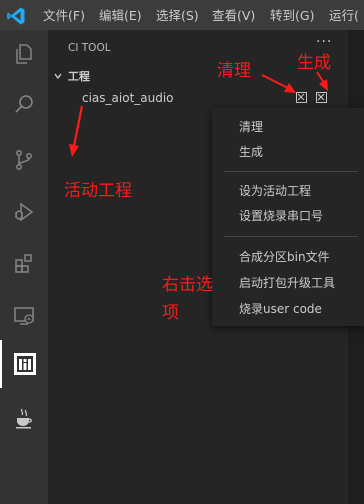  I want to click on annotation-right-click-line1: 右击选, so click(187, 285).